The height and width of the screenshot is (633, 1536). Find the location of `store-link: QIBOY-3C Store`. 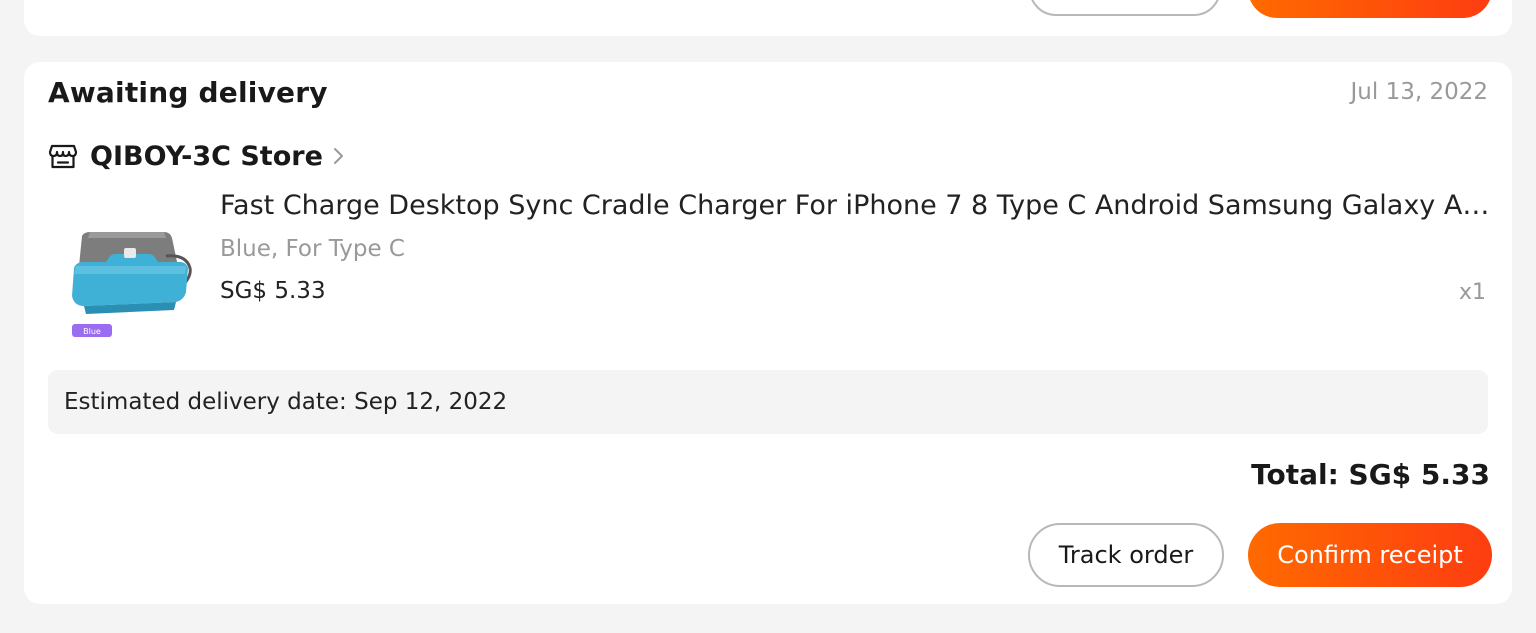

store-link: QIBOY-3C Store is located at coordinates (197, 156).